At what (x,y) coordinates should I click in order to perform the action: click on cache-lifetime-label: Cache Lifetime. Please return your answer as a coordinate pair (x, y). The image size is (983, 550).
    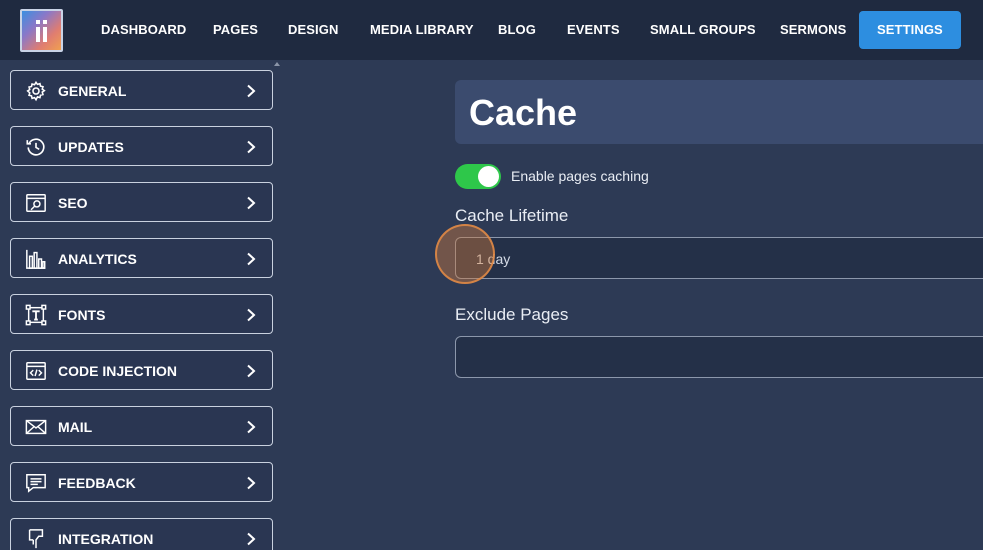
    Looking at the image, I should click on (512, 215).